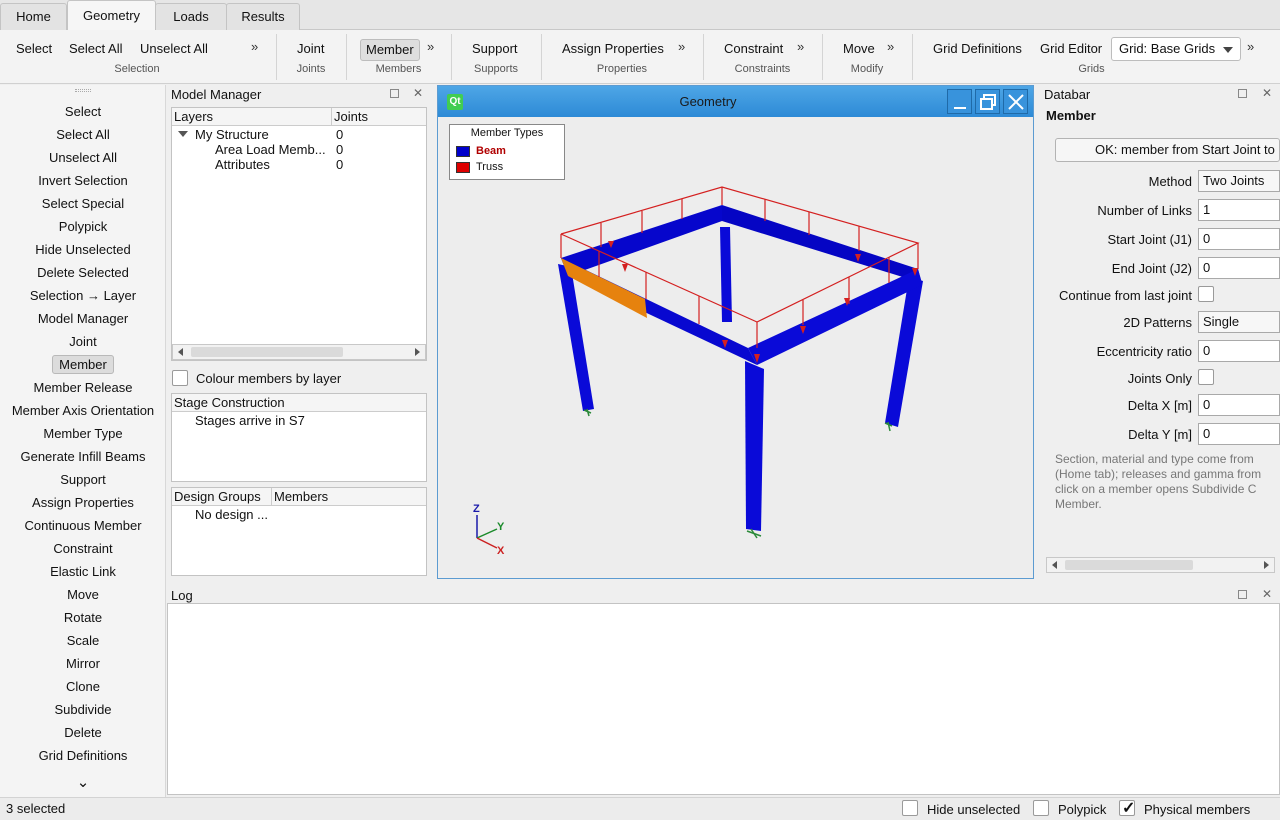 The width and height of the screenshot is (1280, 820). What do you see at coordinates (987, 101) in the screenshot?
I see `maximize-button` at bounding box center [987, 101].